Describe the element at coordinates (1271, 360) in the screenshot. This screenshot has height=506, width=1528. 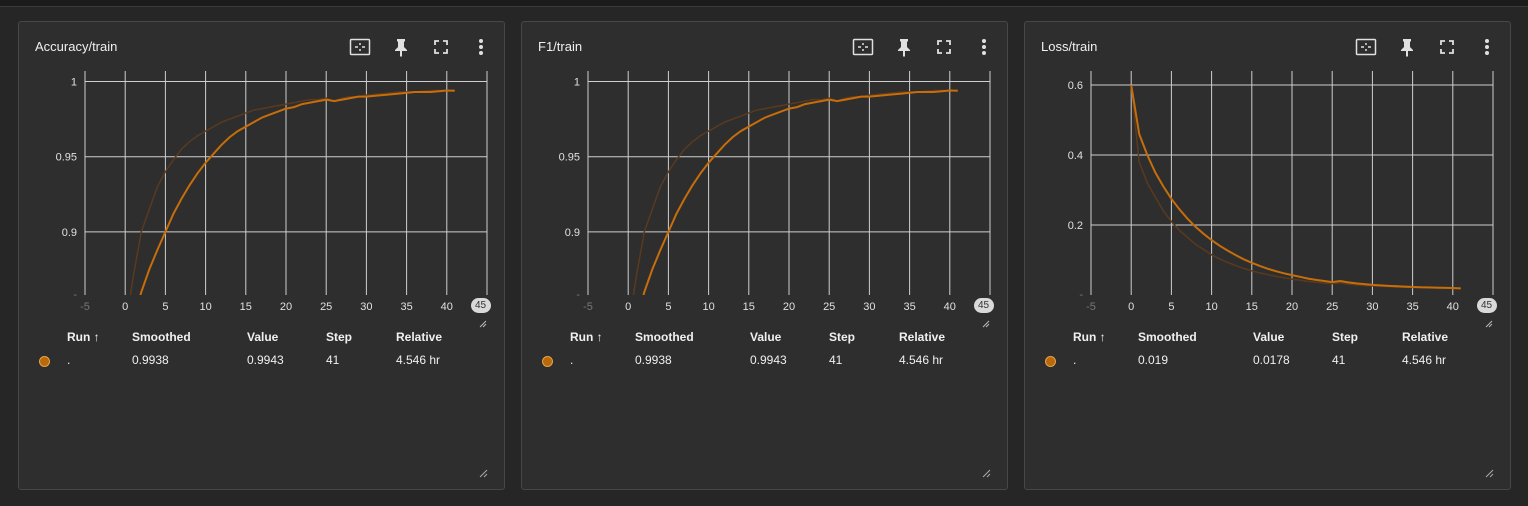
I see `table-cell-value: 0.0178` at that location.